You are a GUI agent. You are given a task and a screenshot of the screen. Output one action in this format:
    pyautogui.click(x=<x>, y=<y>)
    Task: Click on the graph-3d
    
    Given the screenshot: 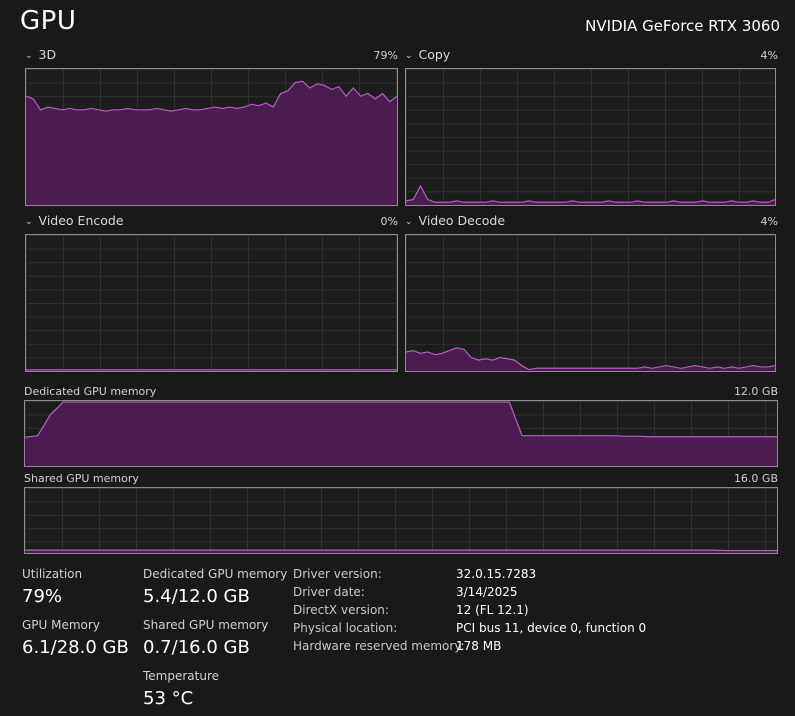 What is the action you would take?
    pyautogui.click(x=211, y=137)
    